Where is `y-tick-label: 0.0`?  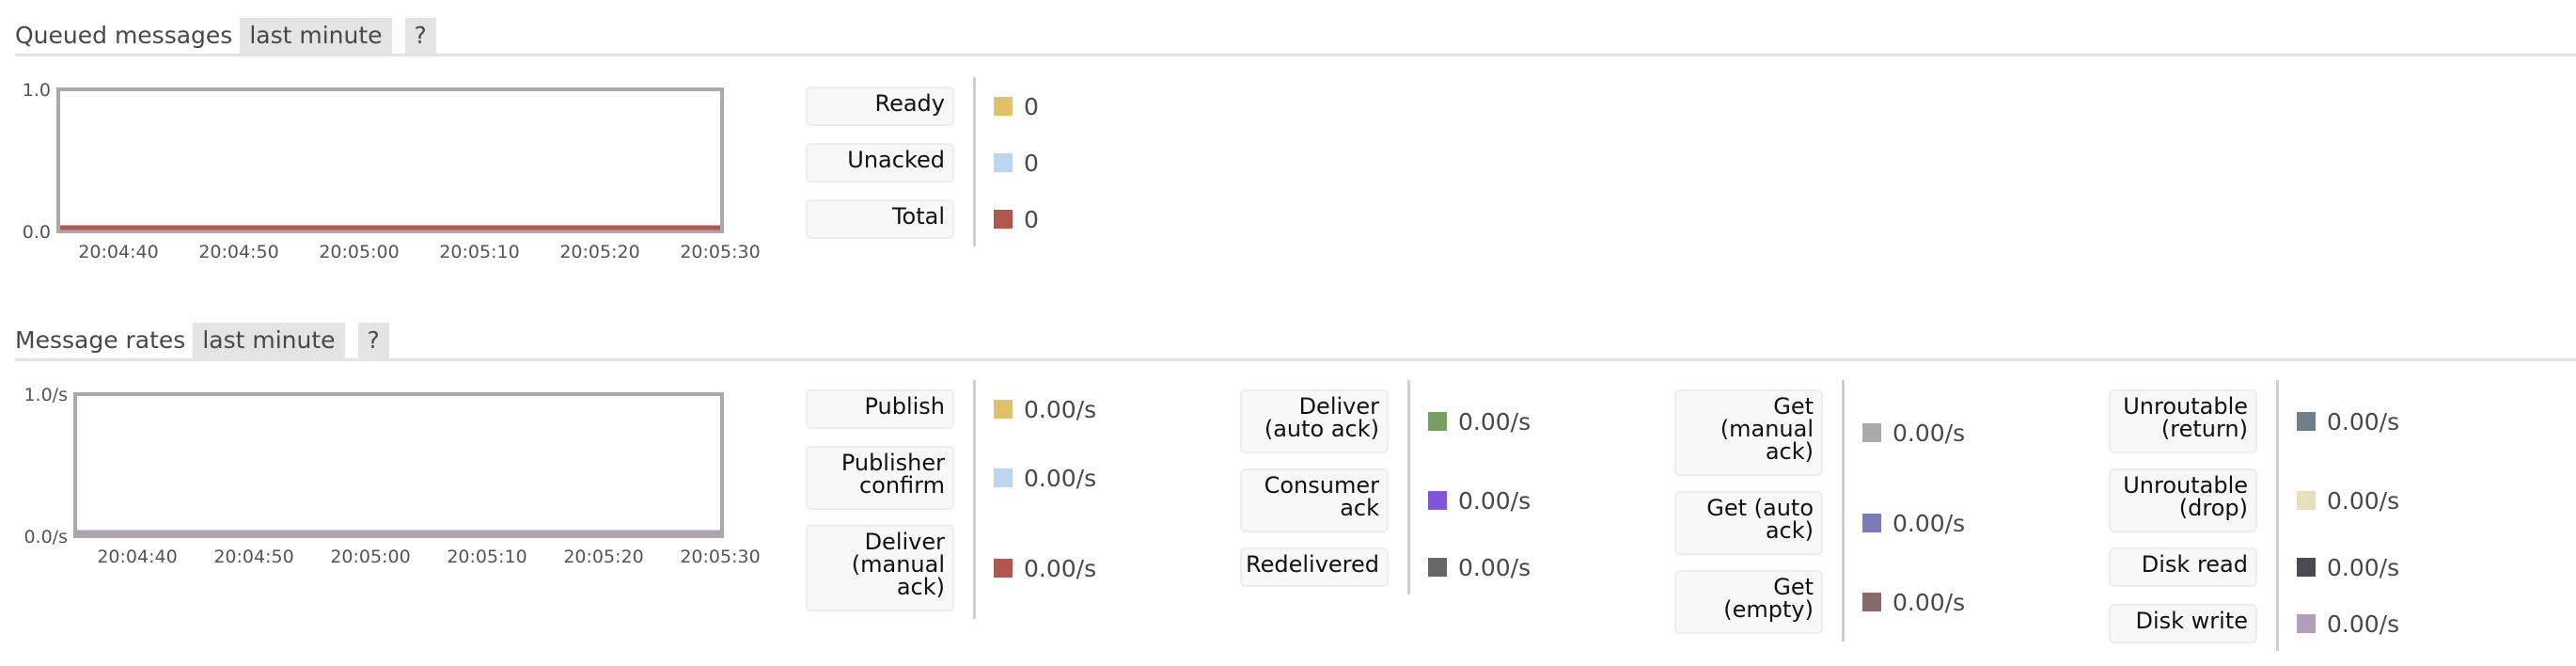 y-tick-label: 0.0 is located at coordinates (37, 232).